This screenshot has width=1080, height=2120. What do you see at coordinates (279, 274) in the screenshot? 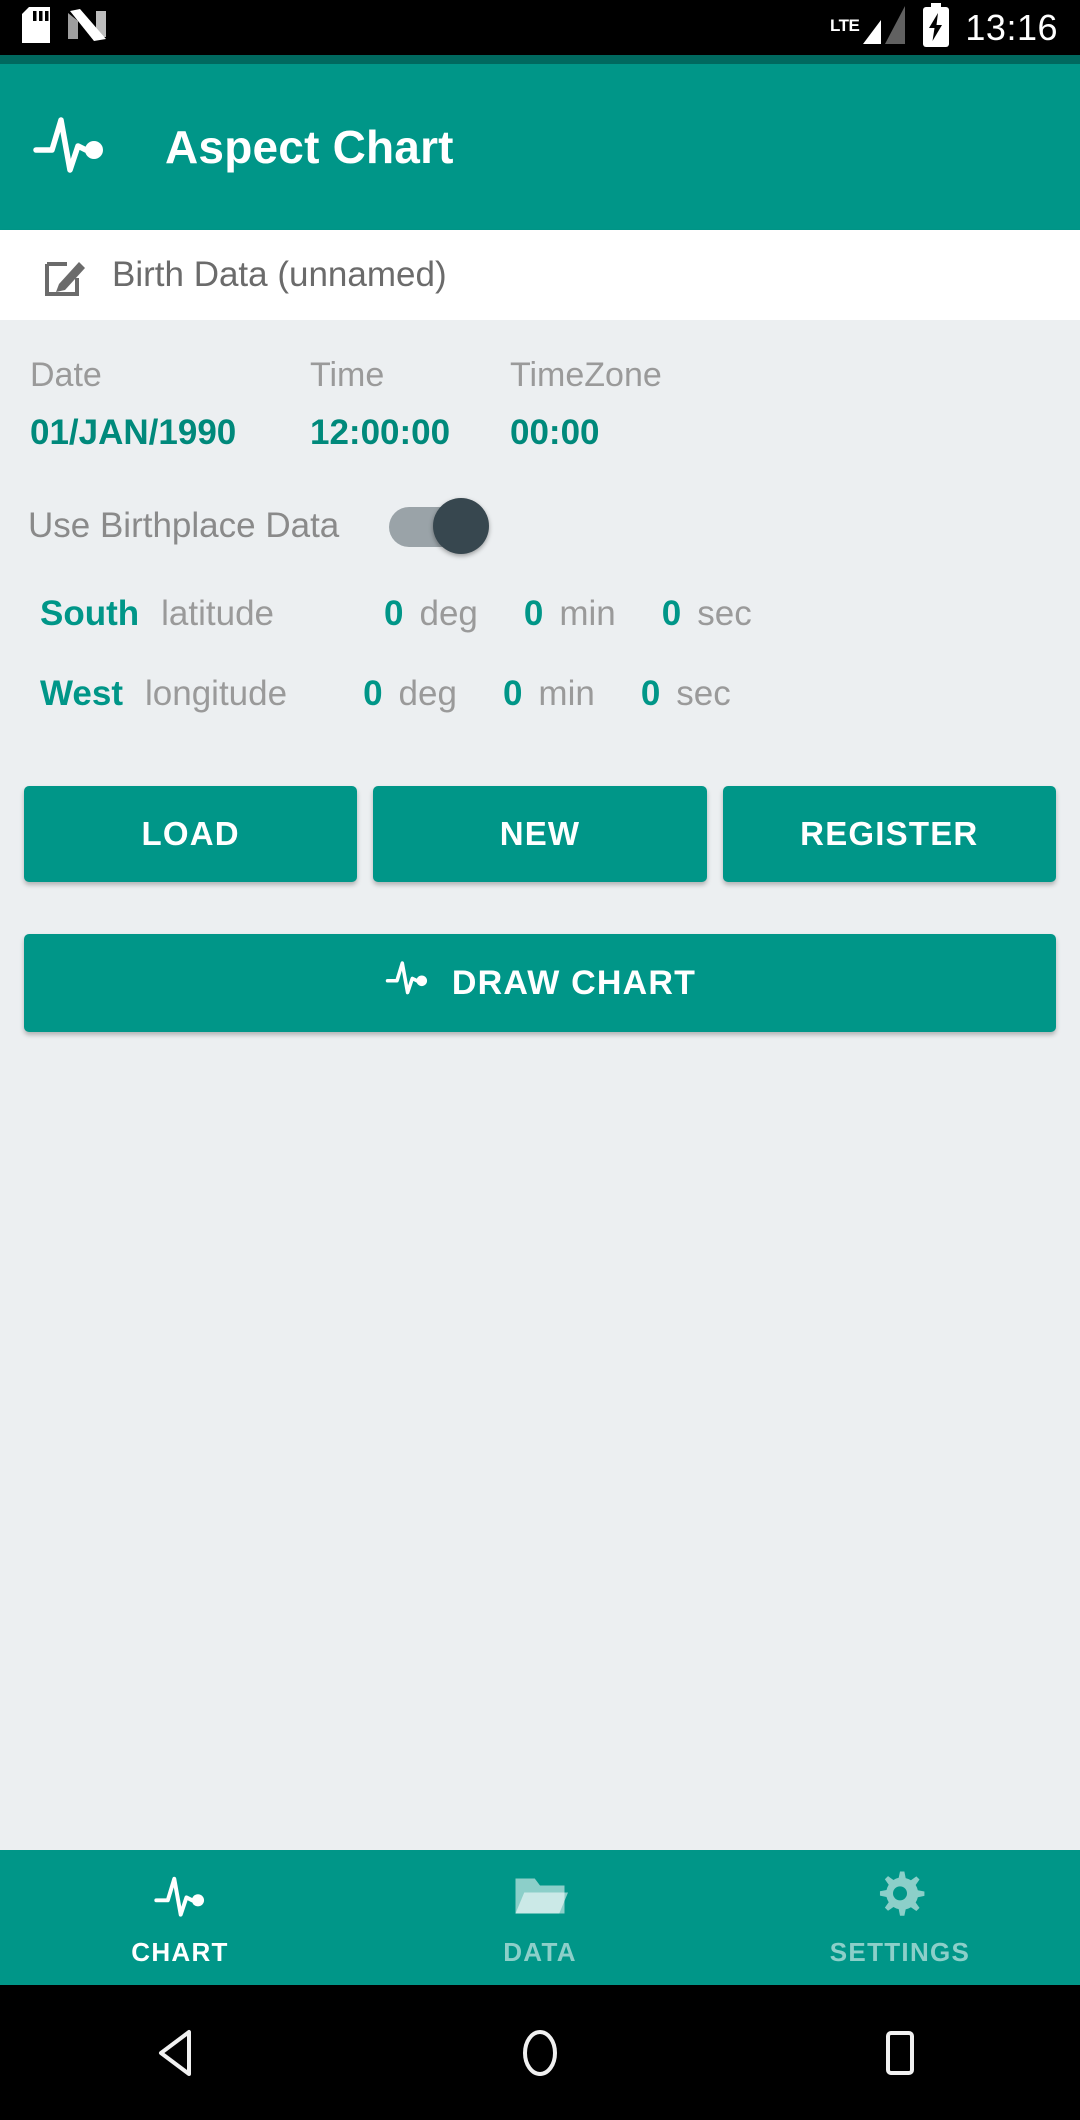
I see `birth-data-label: Birth Data (unnamed)` at bounding box center [279, 274].